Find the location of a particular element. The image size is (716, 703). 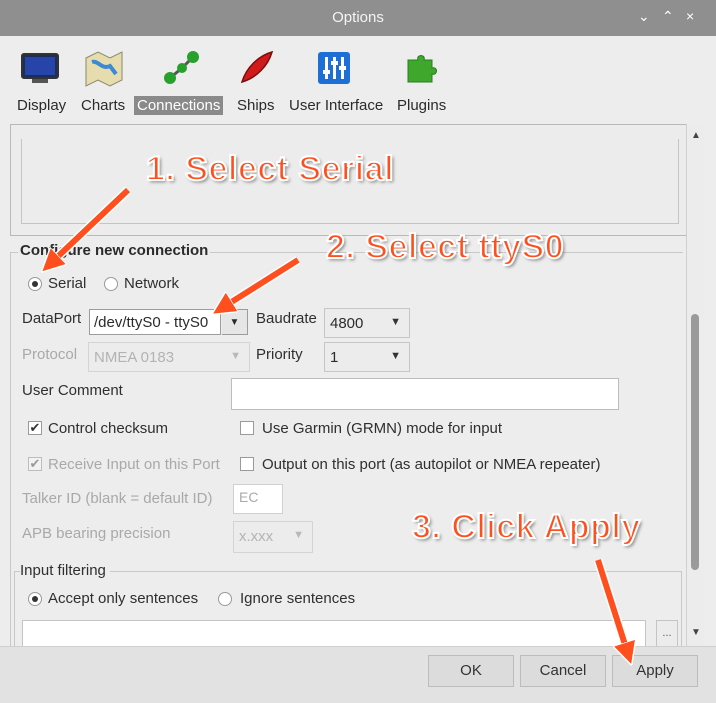

annotation-step2: 2. Select ttyS0 is located at coordinates (445, 247).